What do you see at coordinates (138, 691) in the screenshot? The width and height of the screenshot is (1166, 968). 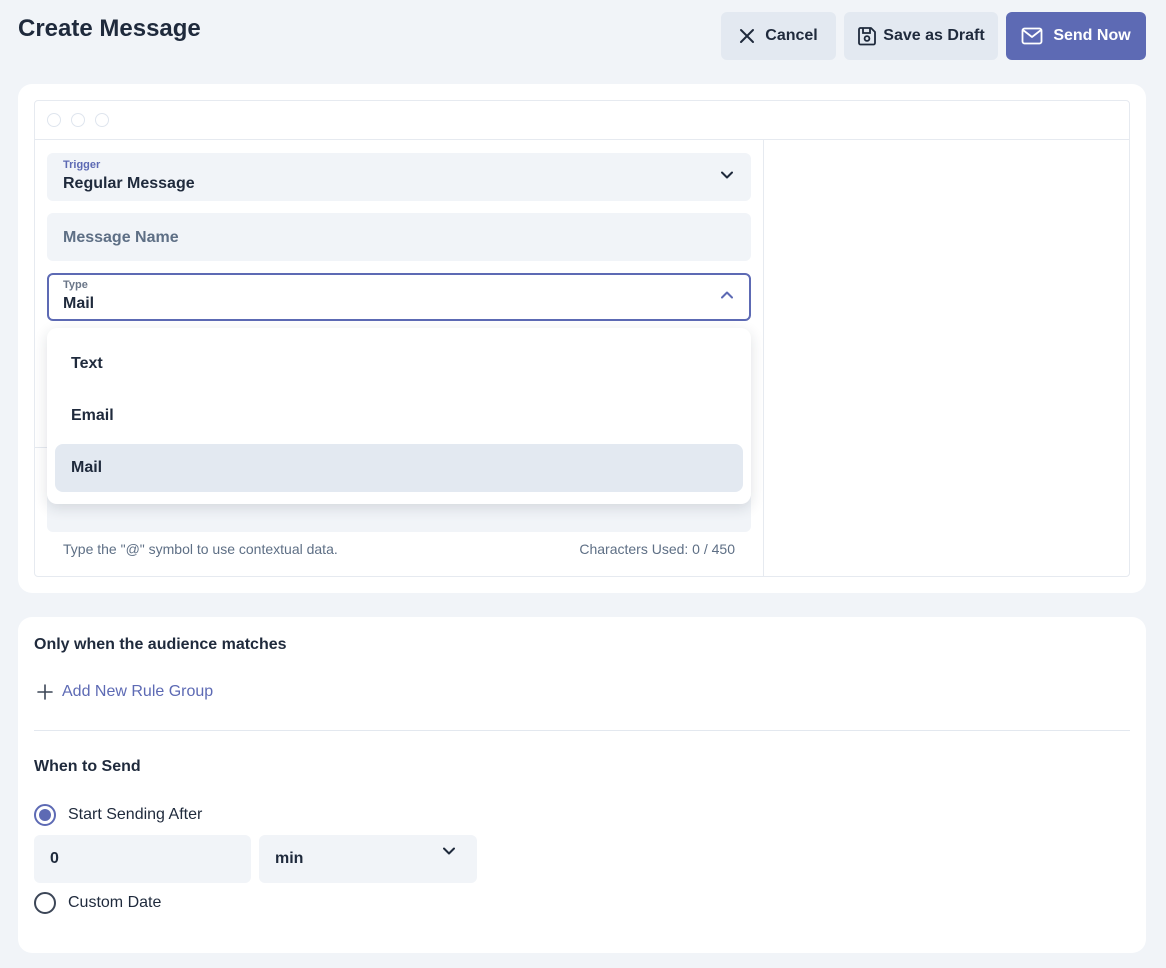 I see `add-rule-group-label: Add New Rule Group` at bounding box center [138, 691].